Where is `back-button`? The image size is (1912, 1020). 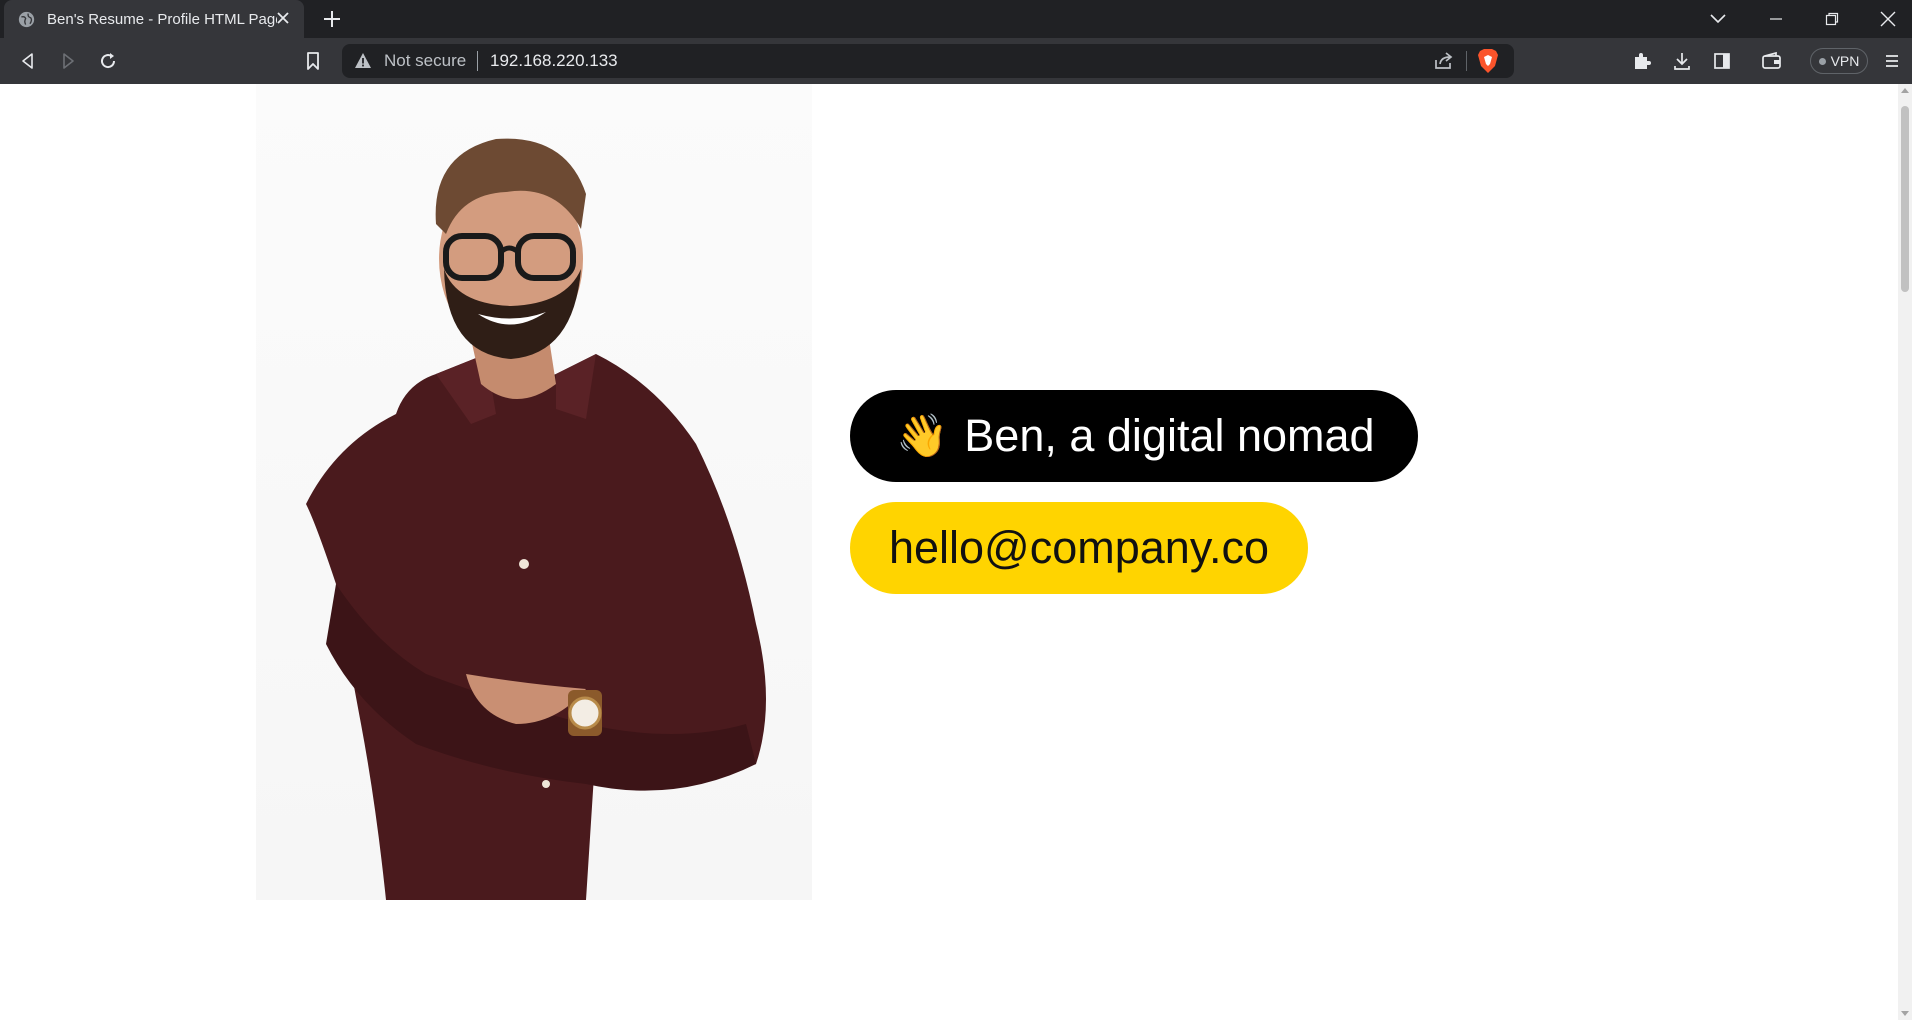 back-button is located at coordinates (28, 61).